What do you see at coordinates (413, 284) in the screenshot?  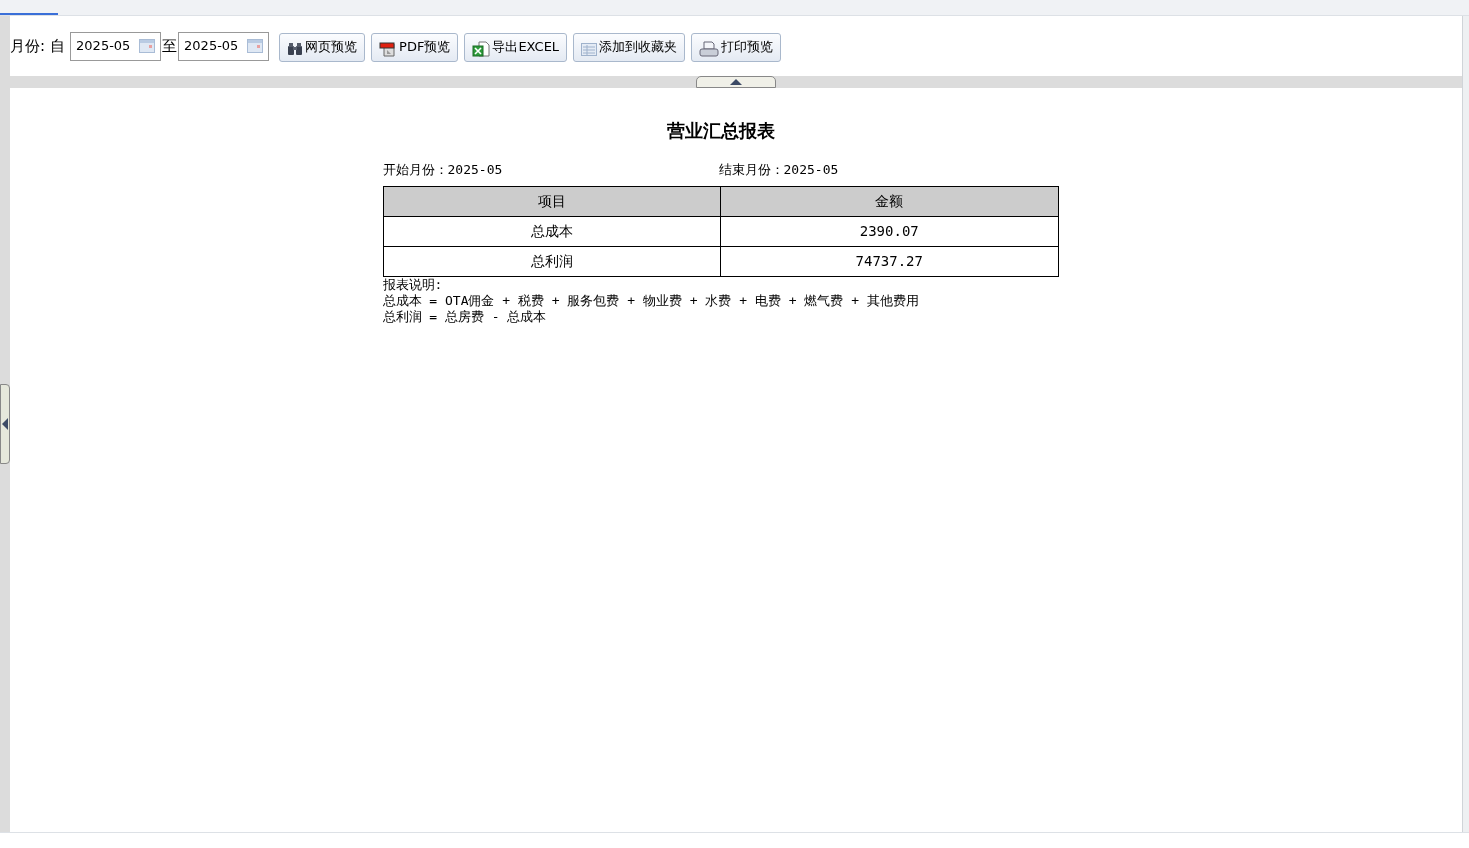 I see `report-note: 报表说明:` at bounding box center [413, 284].